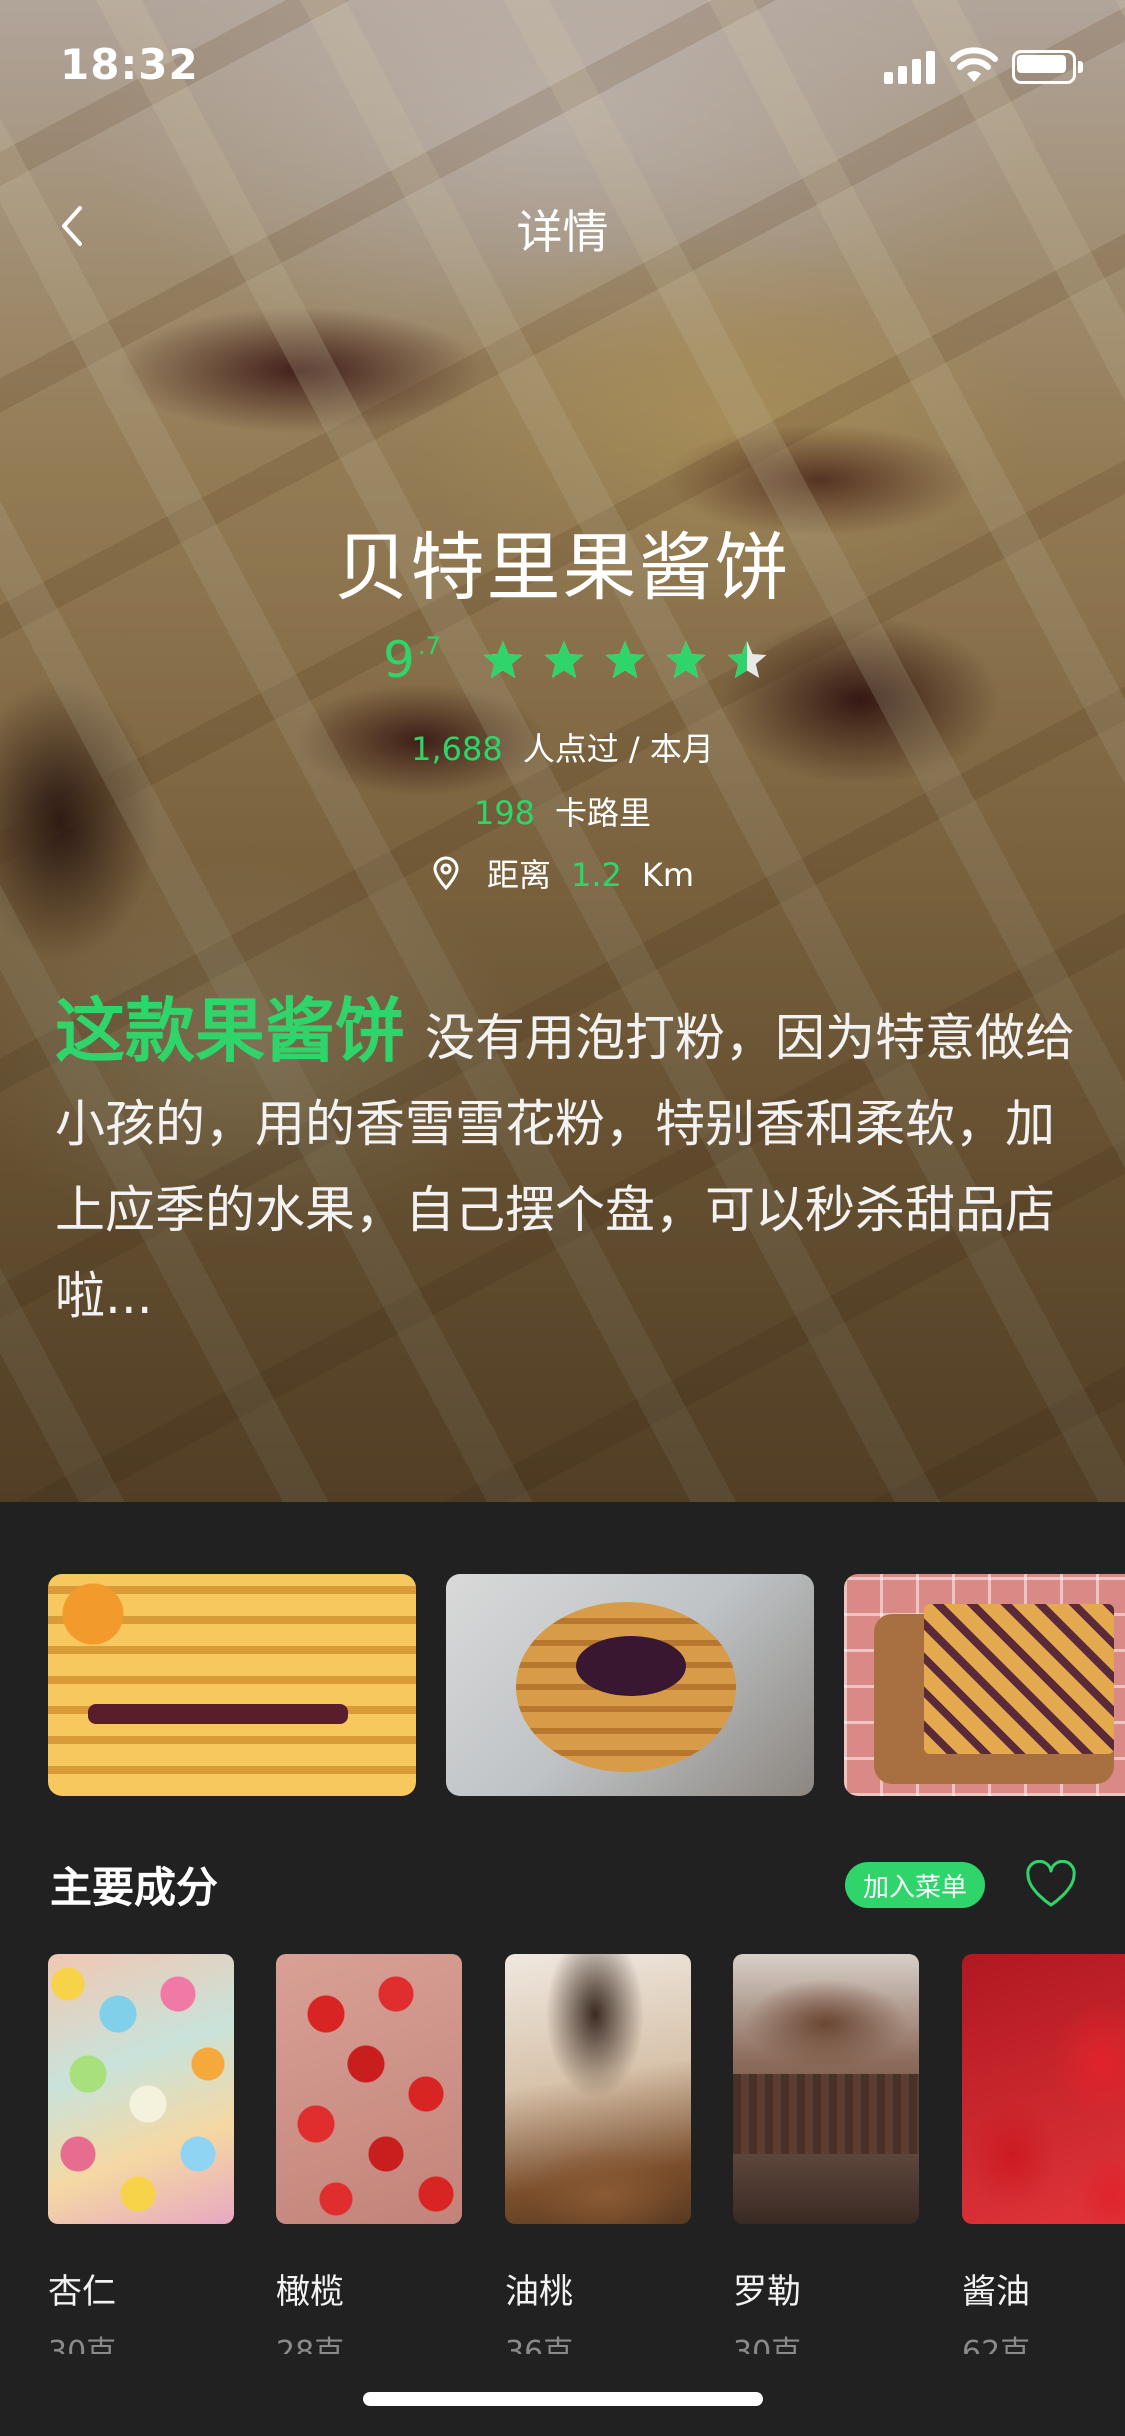 Image resolution: width=1125 pixels, height=2436 pixels. Describe the element at coordinates (618, 749) in the screenshot. I see `visits-label: 人点过 / 本月` at that location.